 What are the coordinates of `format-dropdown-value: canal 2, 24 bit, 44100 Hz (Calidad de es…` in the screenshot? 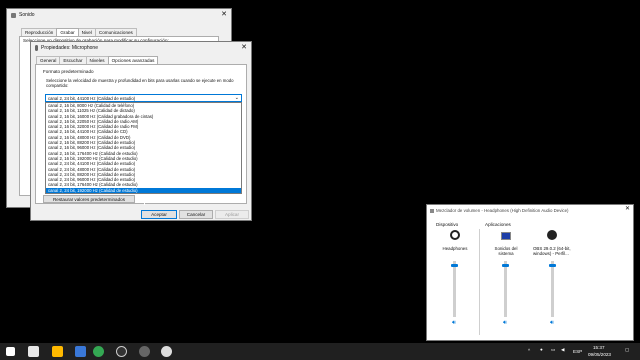 It's located at (92, 98).